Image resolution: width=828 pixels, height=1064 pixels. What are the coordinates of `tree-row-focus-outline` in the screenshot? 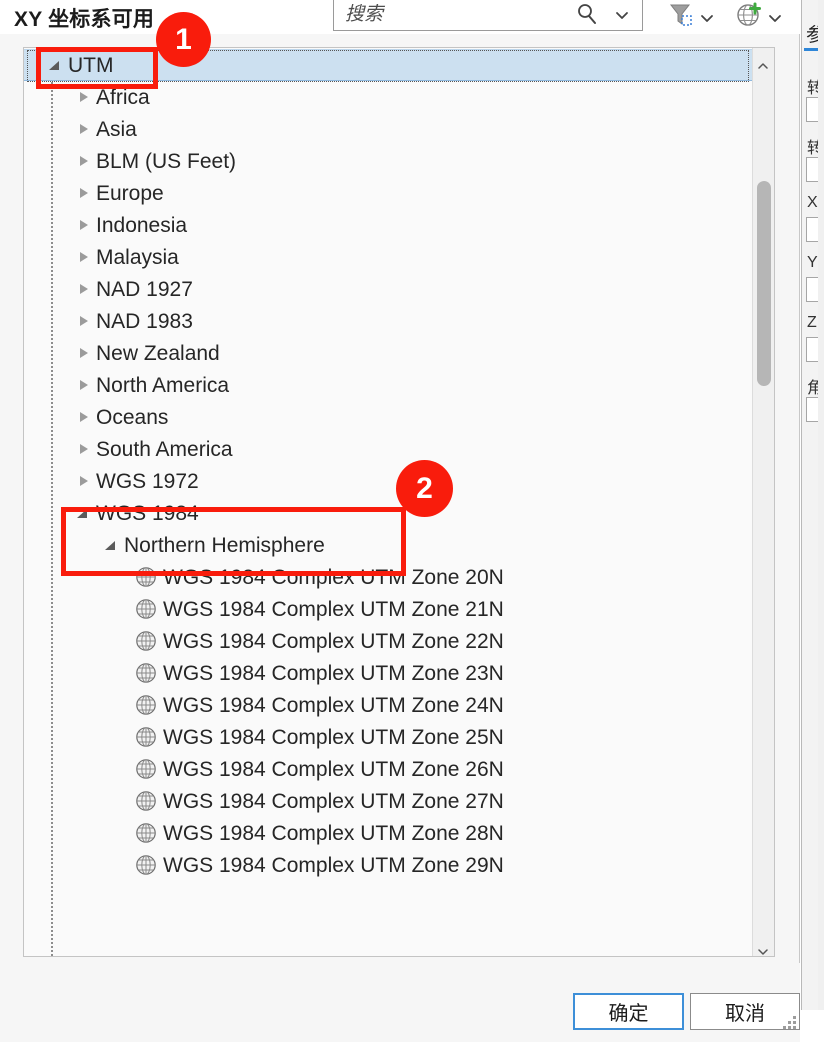 It's located at (388, 66).